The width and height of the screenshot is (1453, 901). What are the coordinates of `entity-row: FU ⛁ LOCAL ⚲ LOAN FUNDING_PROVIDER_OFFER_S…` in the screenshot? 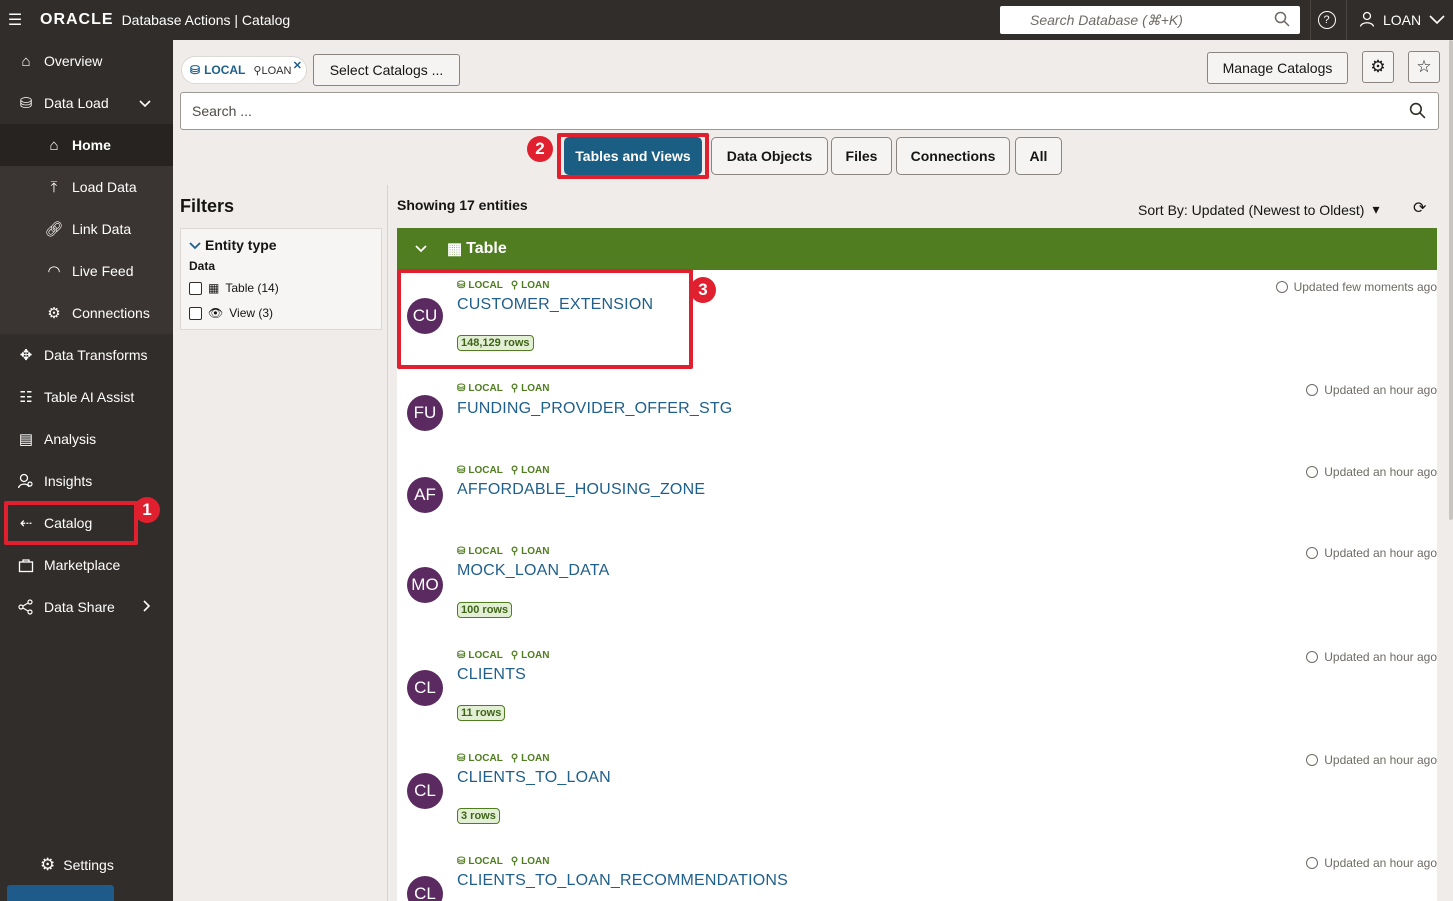 It's located at (917, 413).